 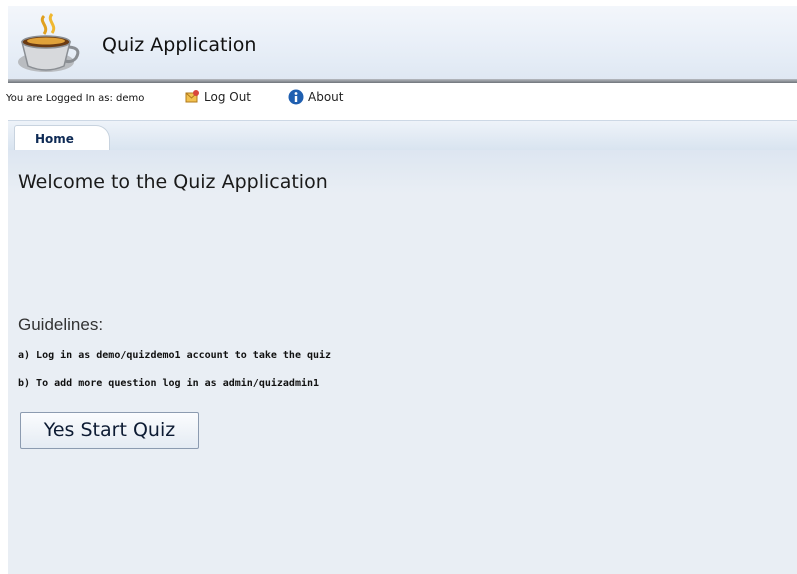 I want to click on app-title: Quiz Application, so click(x=179, y=45).